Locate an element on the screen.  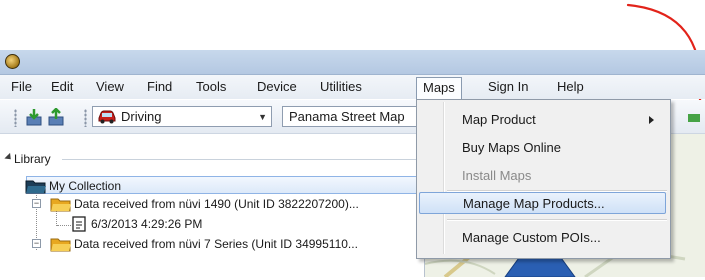
send-to-device-icon is located at coordinates (34, 117).